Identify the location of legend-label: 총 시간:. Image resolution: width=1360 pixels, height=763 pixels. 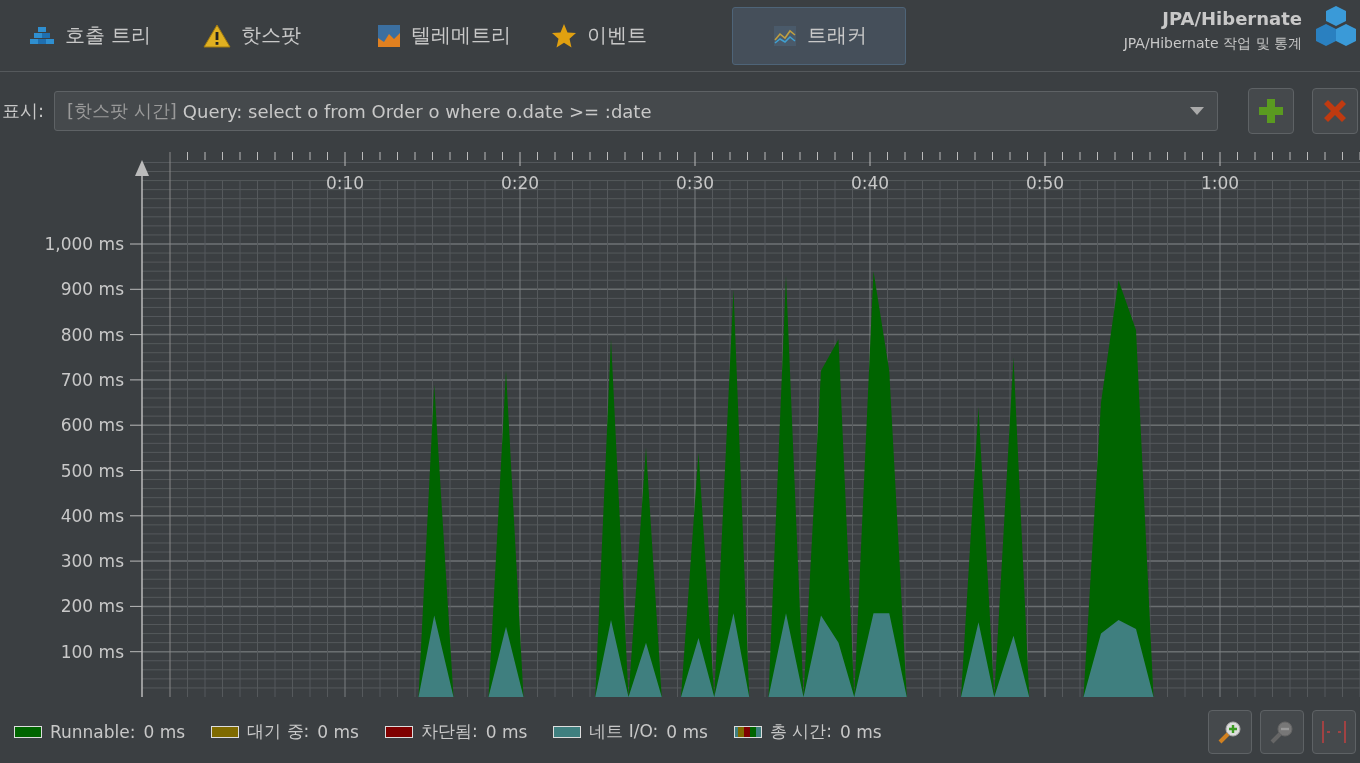
(801, 731).